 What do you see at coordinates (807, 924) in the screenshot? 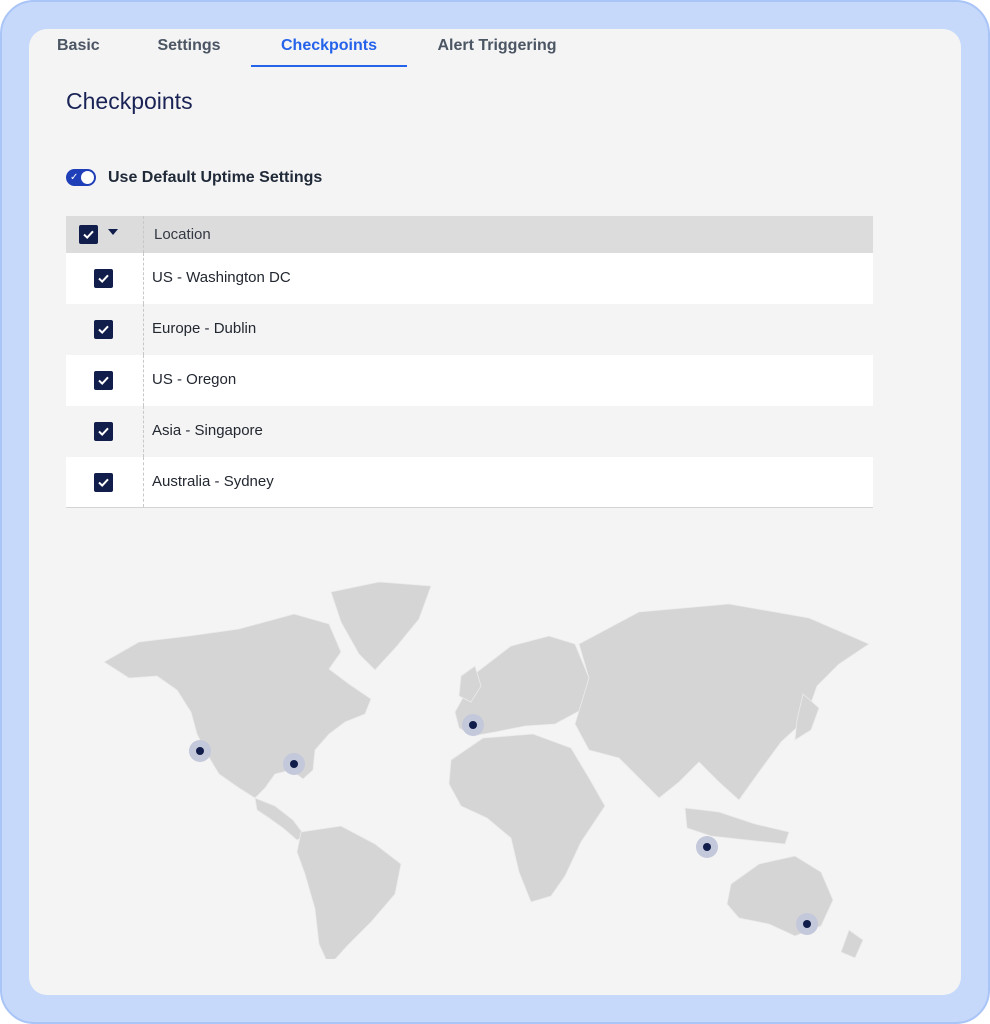
I see `marker-australia-sydney` at bounding box center [807, 924].